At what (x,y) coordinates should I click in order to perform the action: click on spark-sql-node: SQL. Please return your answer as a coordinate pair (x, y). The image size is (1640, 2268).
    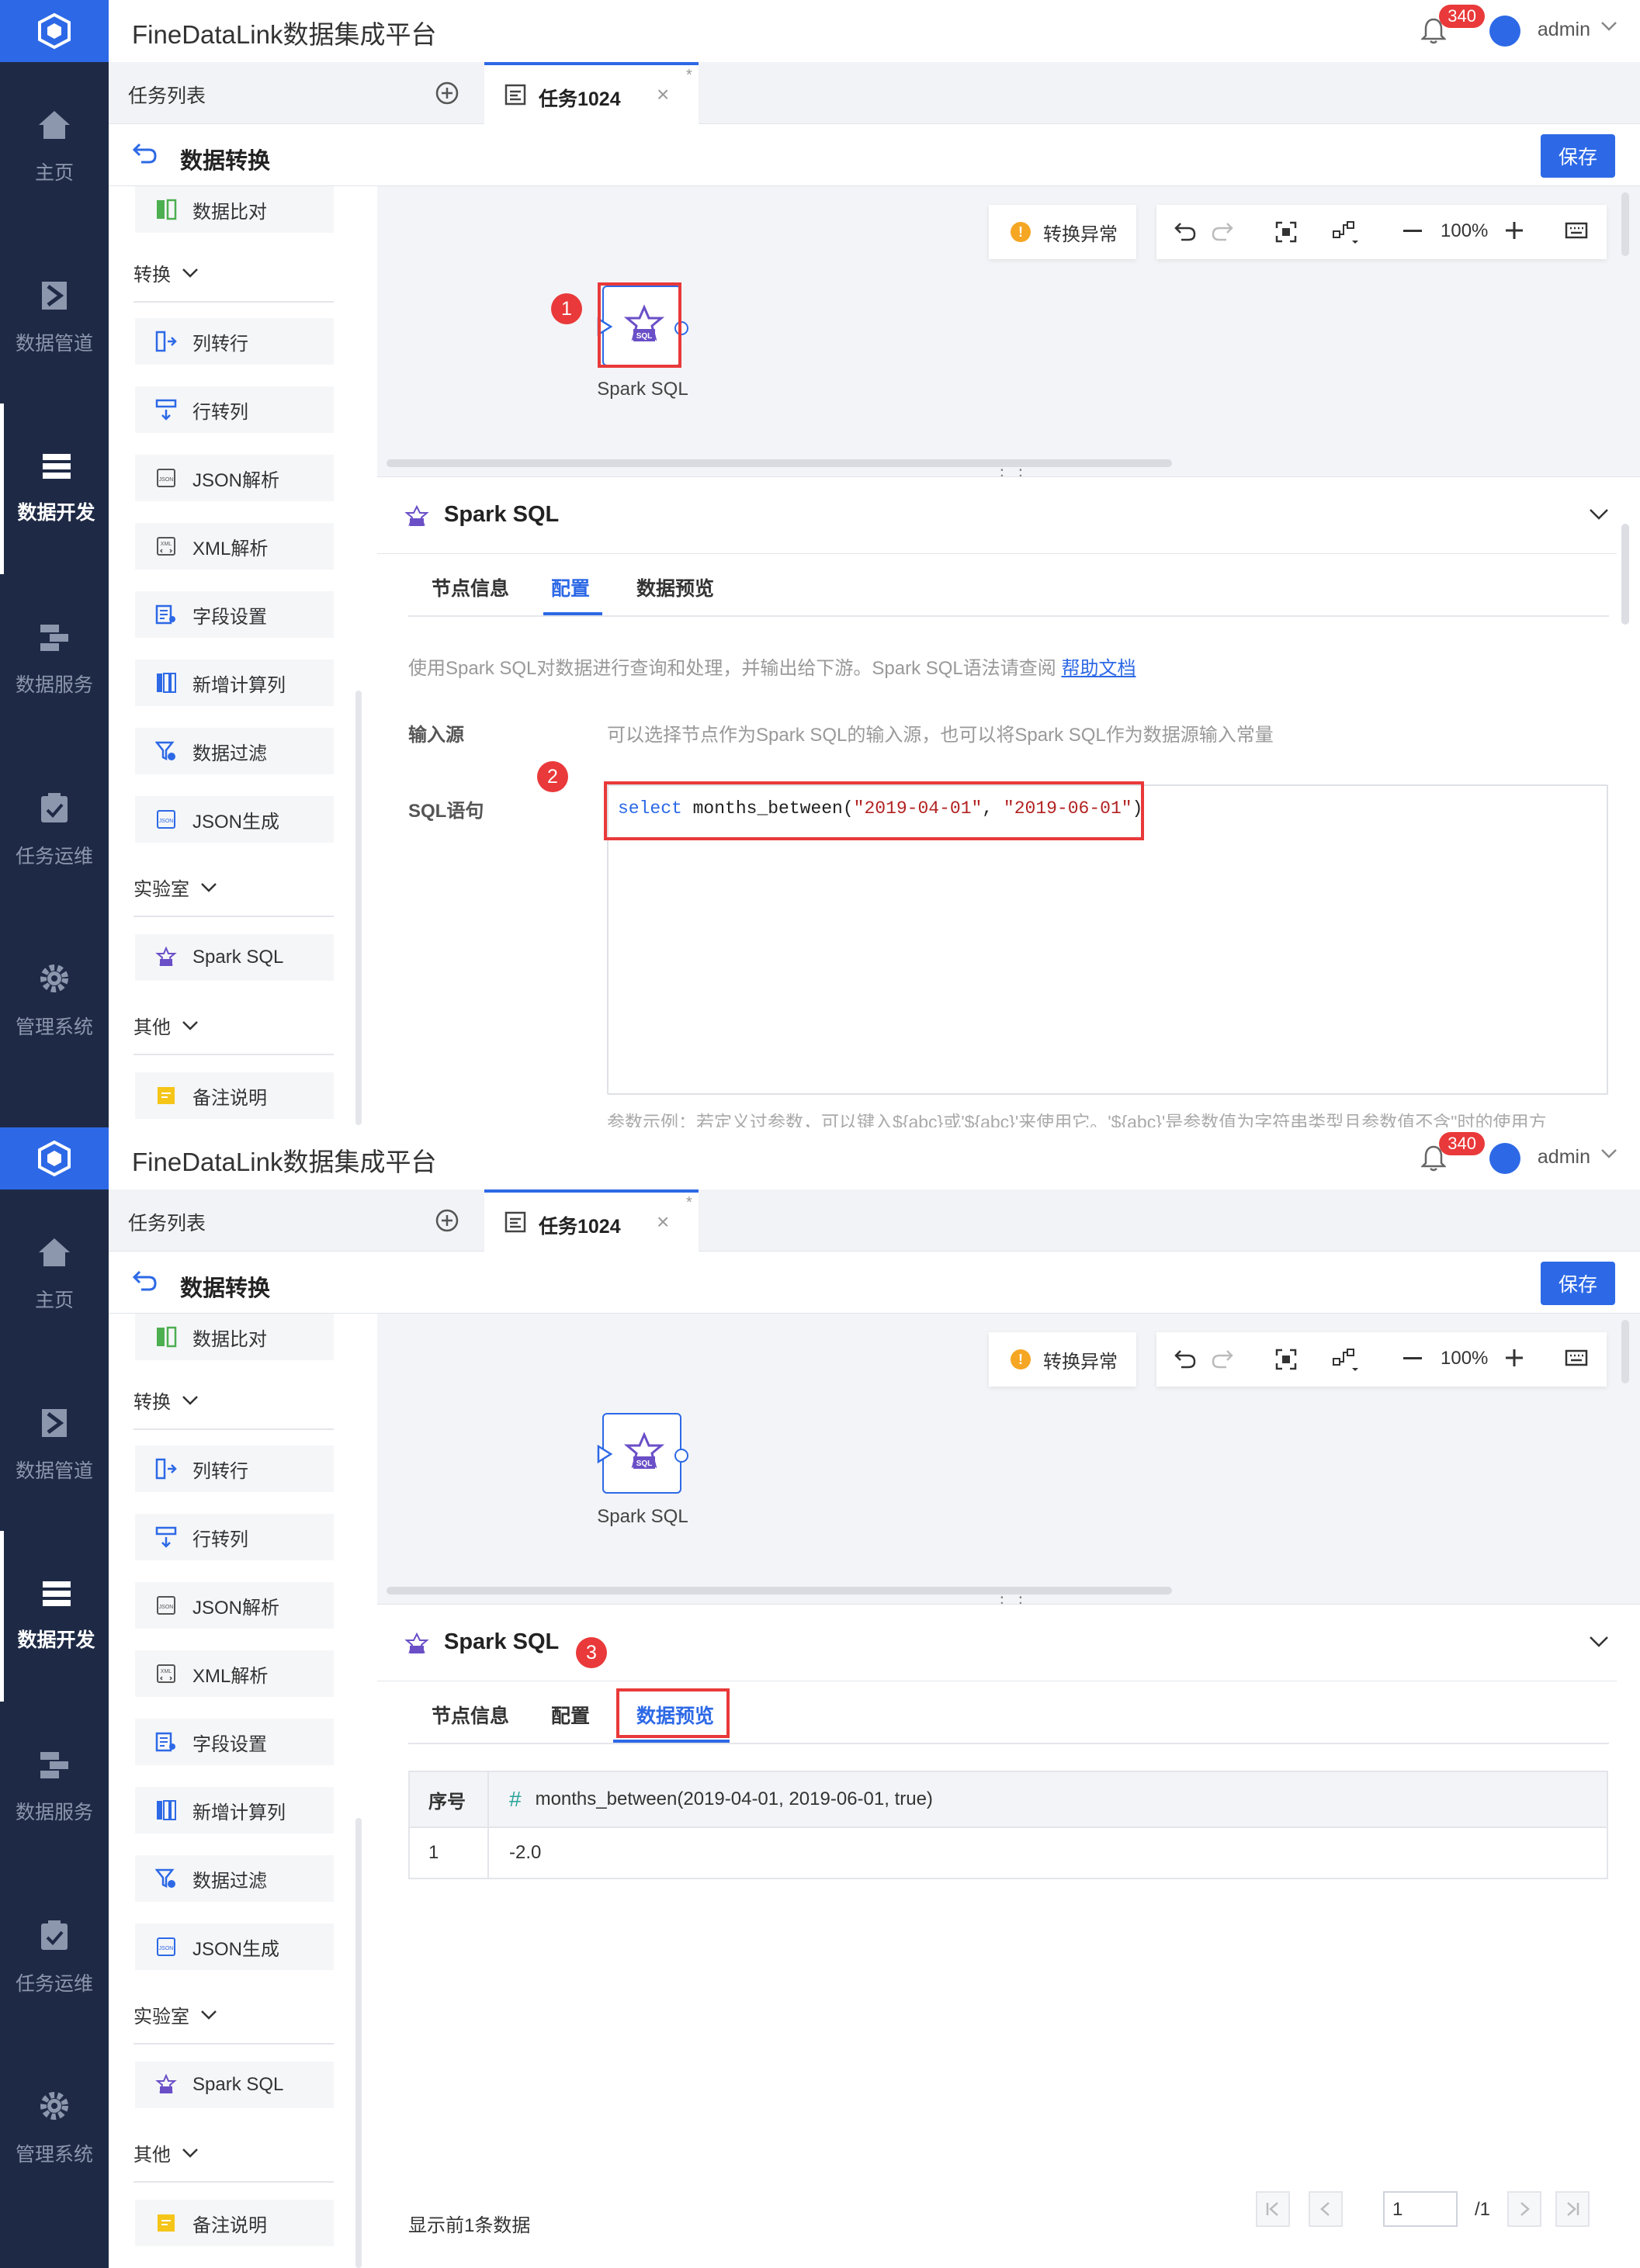
    Looking at the image, I should click on (642, 1453).